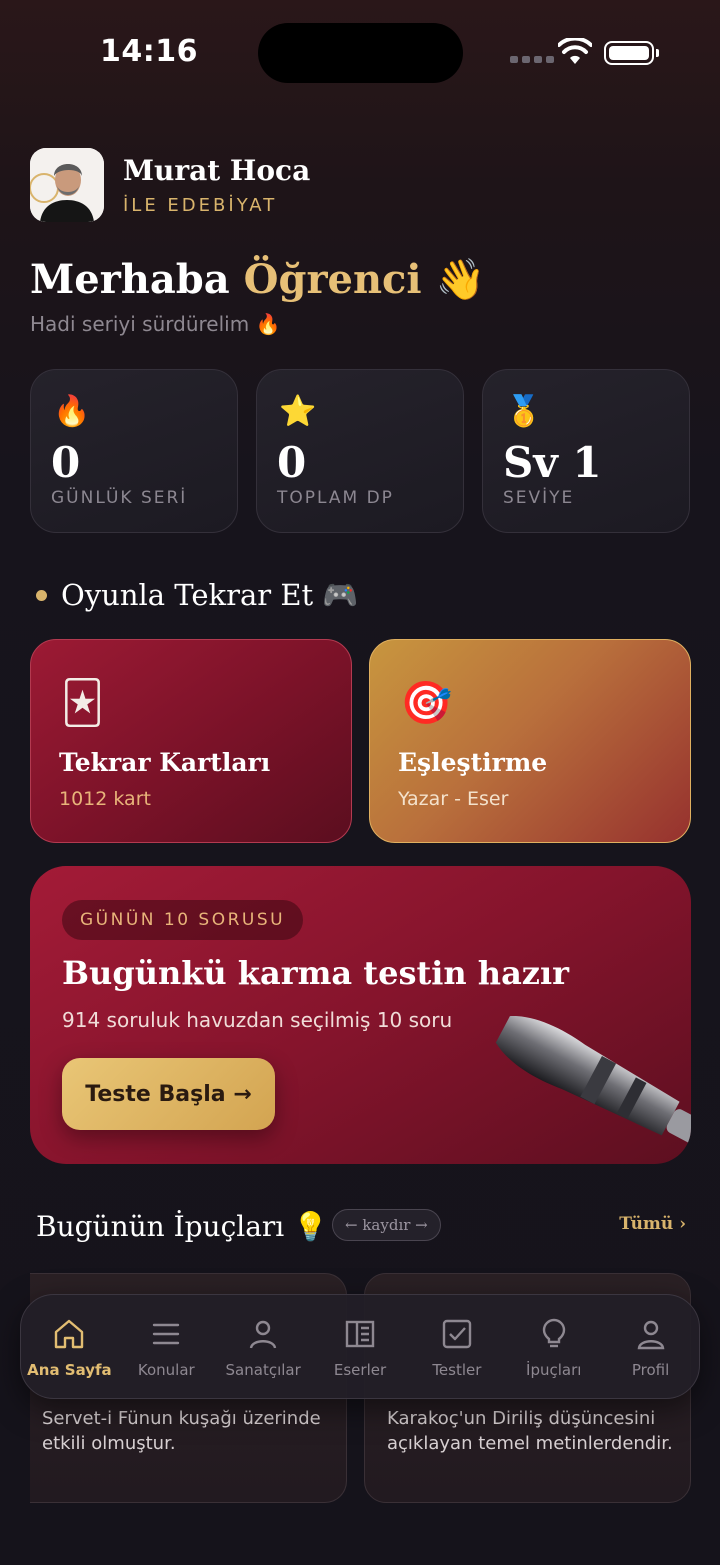 This screenshot has width=720, height=1565. What do you see at coordinates (155, 324) in the screenshot?
I see `greeting-subtitle: Hadi seriyi sürdürelim 🔥` at bounding box center [155, 324].